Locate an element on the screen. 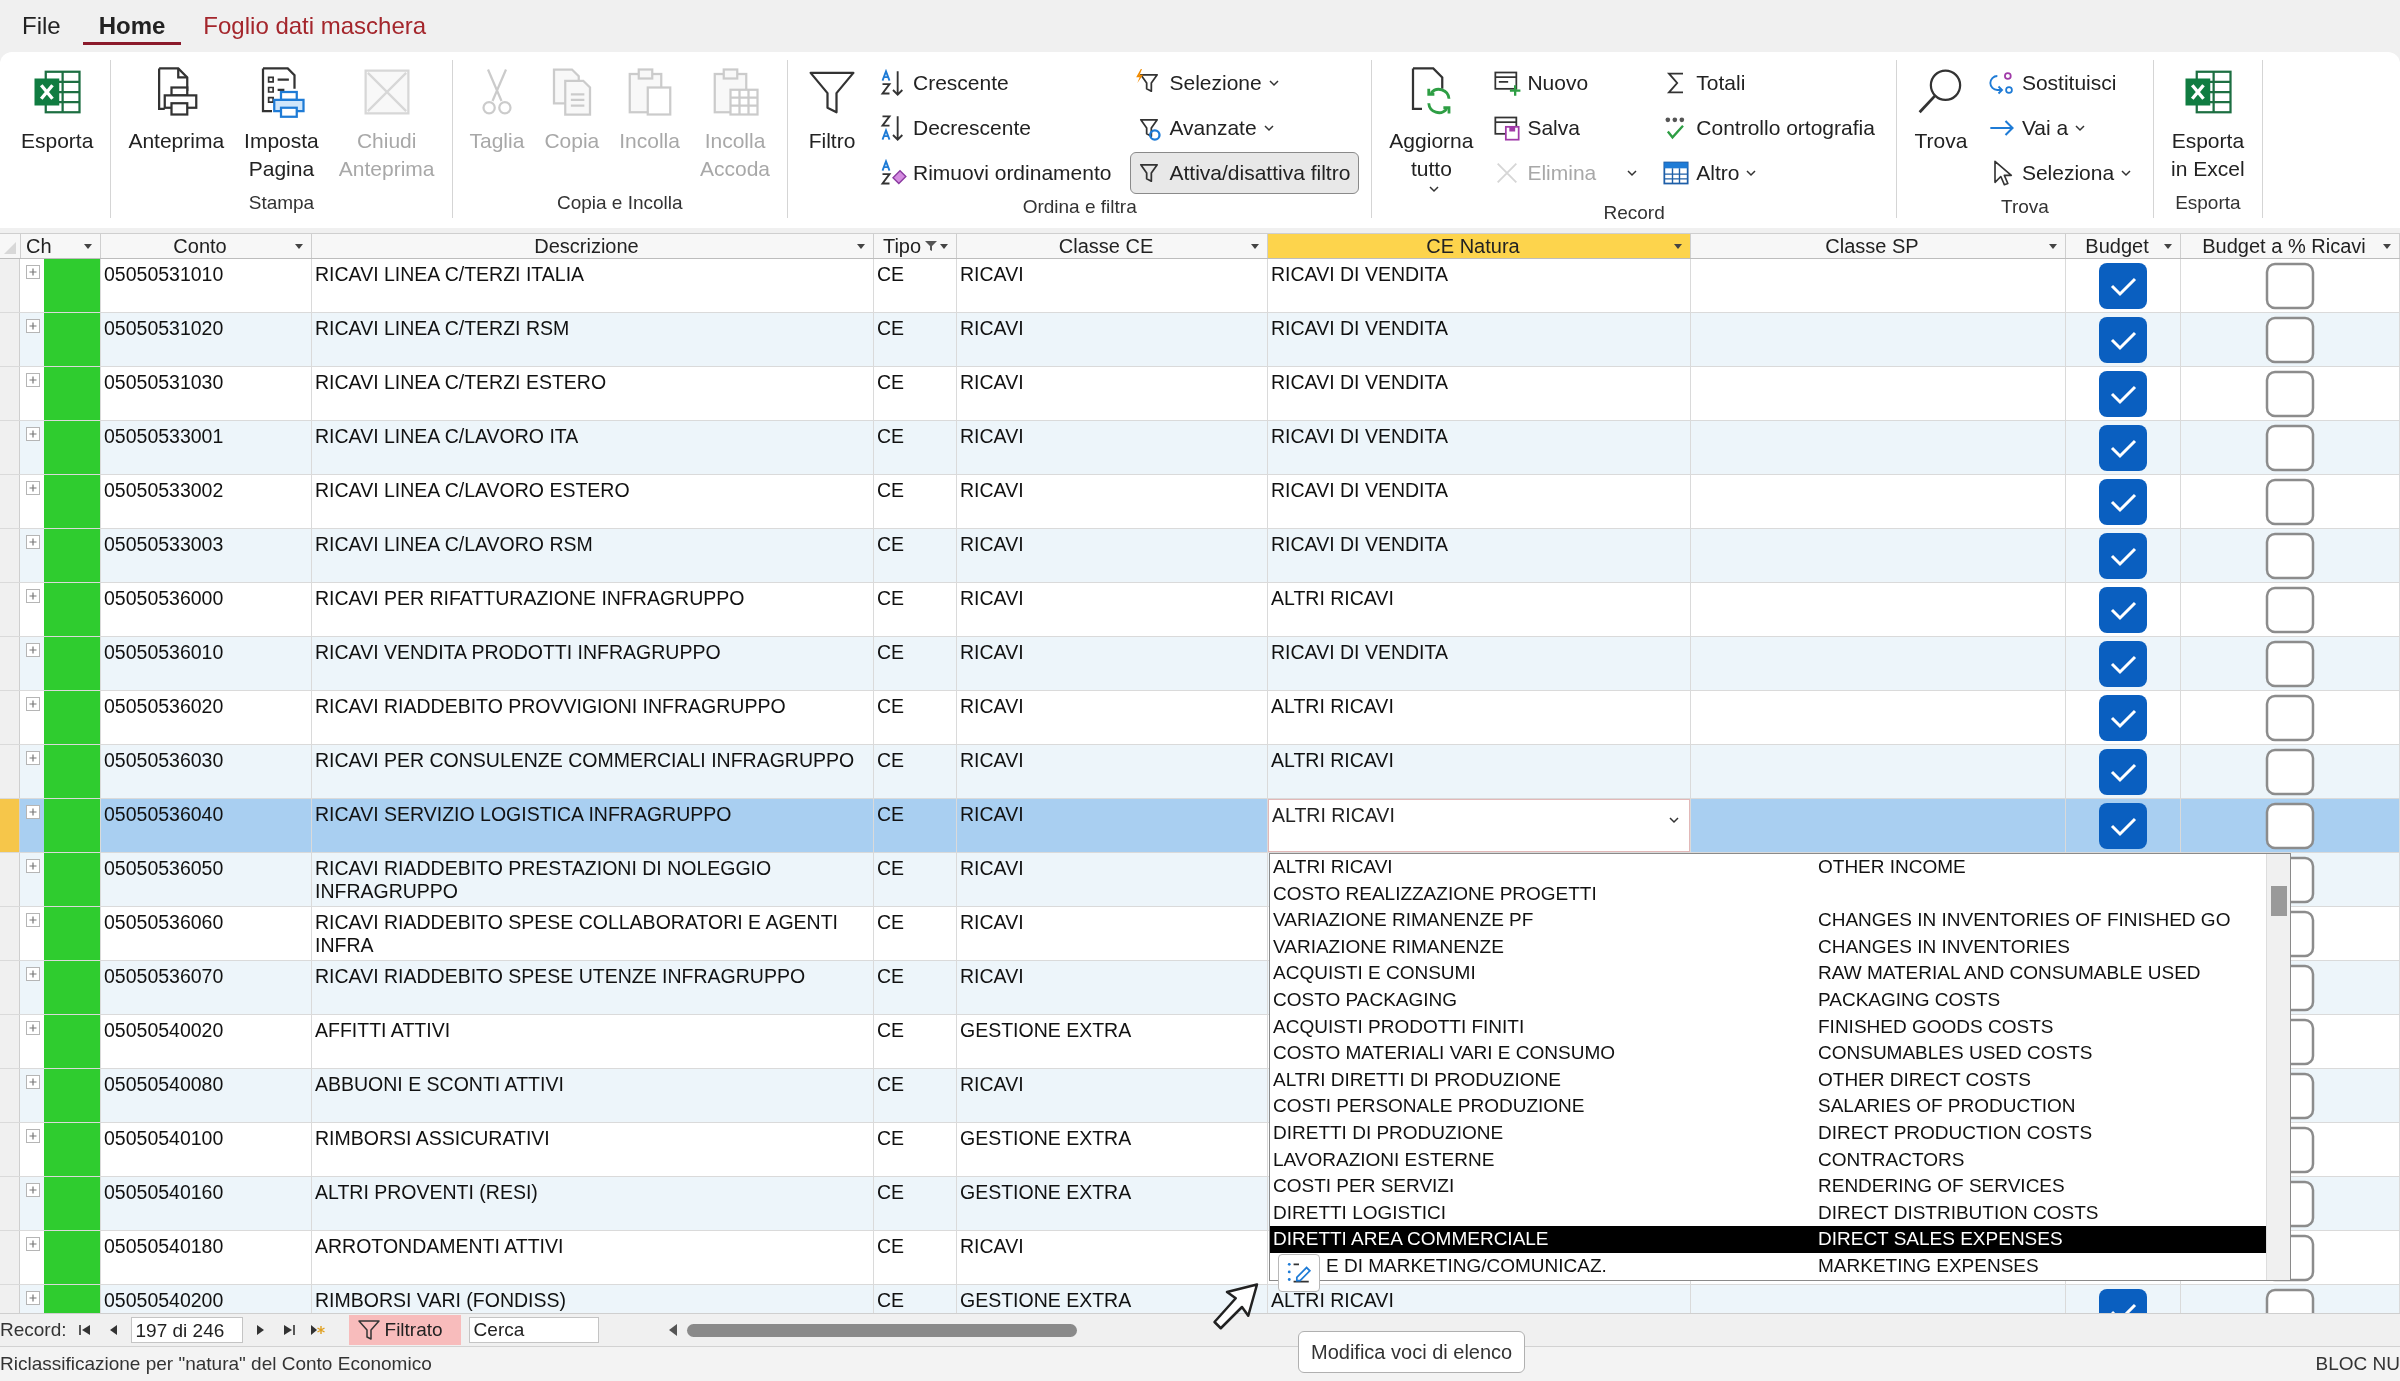  ribbon-button: Avanzate is located at coordinates (1207, 128).